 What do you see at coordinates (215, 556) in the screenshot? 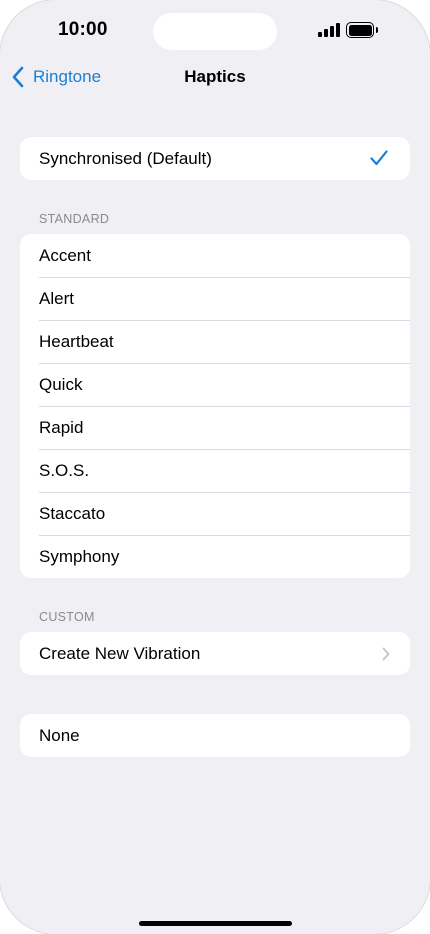
I see `option-symphony: Symphony` at bounding box center [215, 556].